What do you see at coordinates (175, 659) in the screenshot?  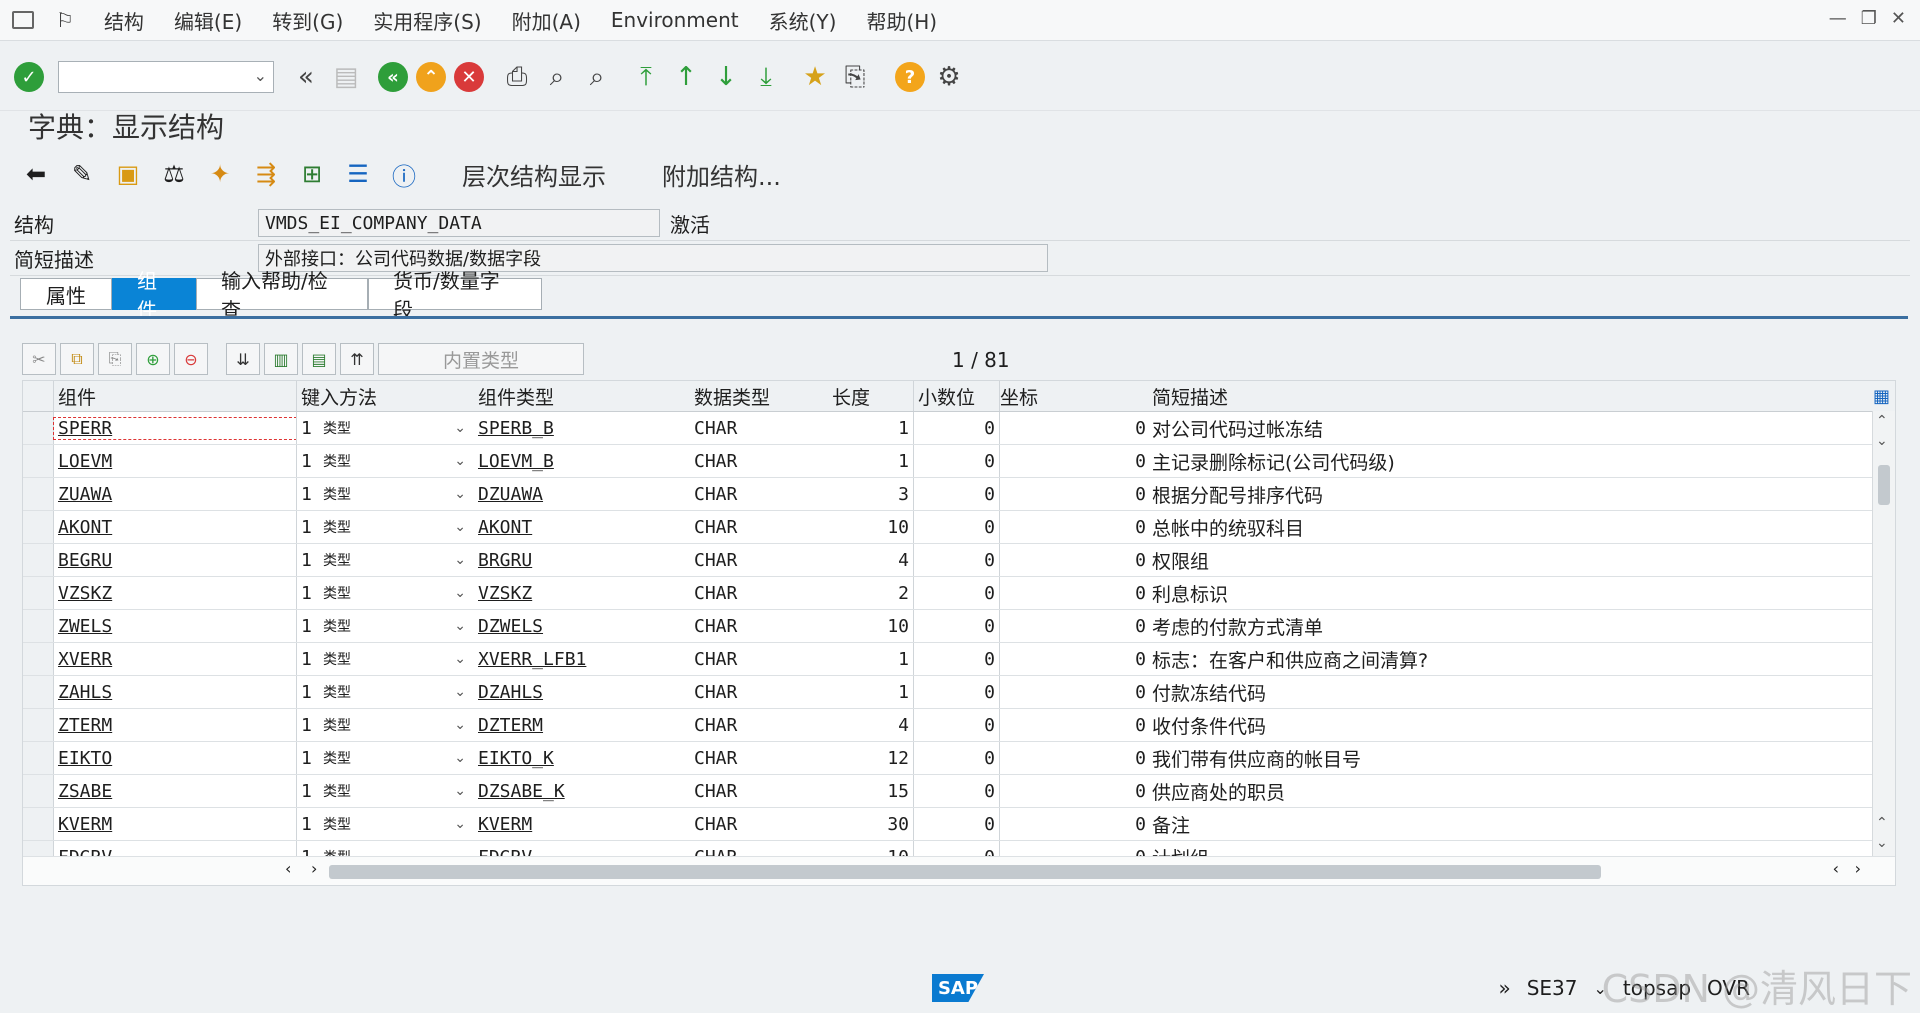 I see `component-name: XVERR` at bounding box center [175, 659].